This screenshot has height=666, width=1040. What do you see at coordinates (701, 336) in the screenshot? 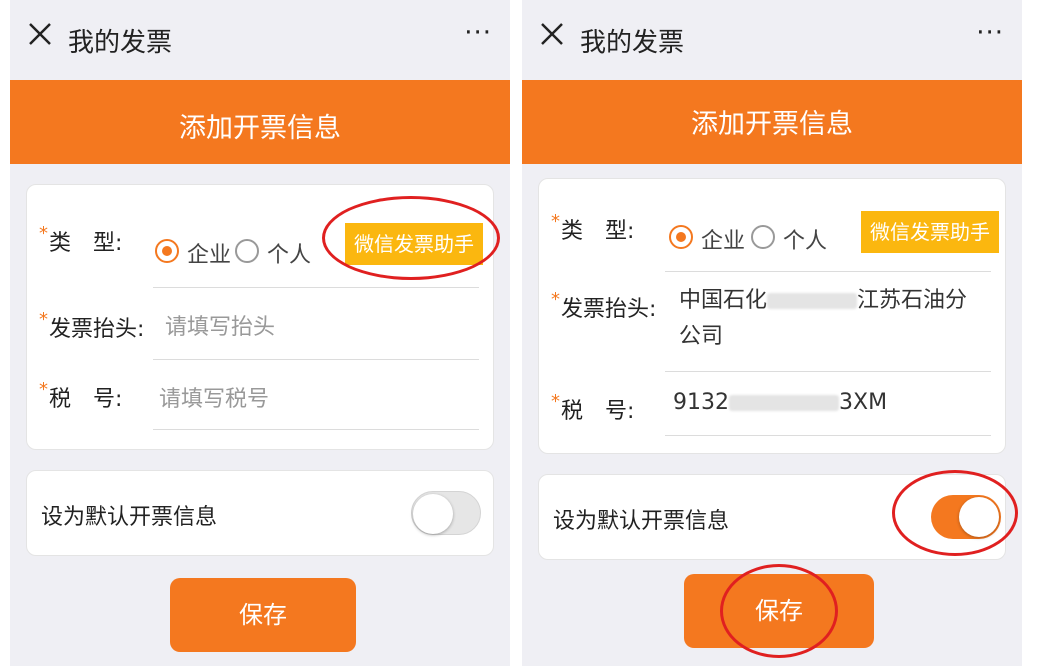
I see `invoice-title-value-line2: 公司` at bounding box center [701, 336].